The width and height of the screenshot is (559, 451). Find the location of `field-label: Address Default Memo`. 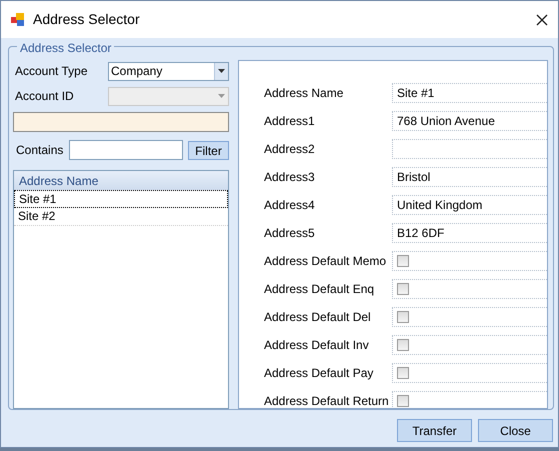

field-label: Address Default Memo is located at coordinates (326, 261).